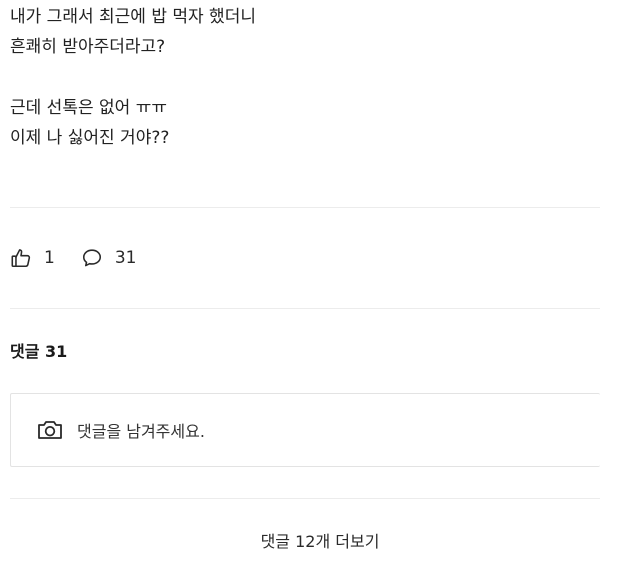 The width and height of the screenshot is (640, 584). What do you see at coordinates (92, 258) in the screenshot?
I see `speech-bubble-icon` at bounding box center [92, 258].